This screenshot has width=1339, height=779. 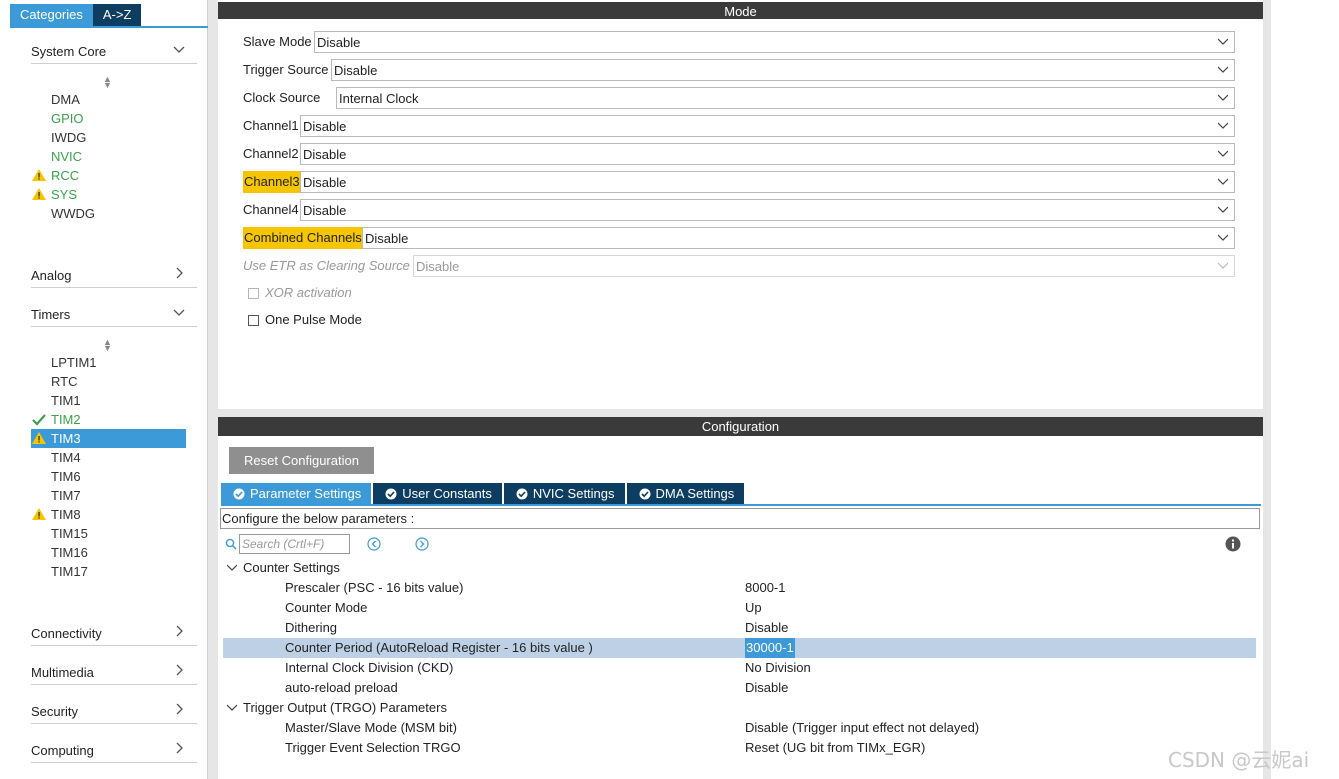 I want to click on item-label: TIM16, so click(x=69, y=552).